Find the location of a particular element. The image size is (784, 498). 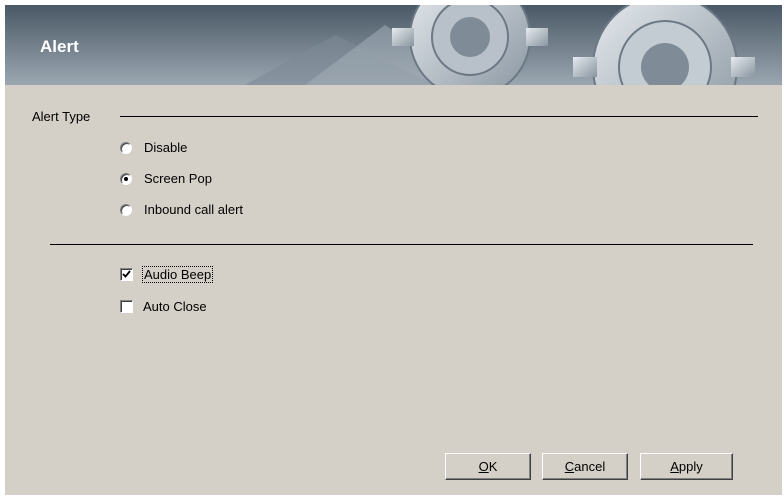

ok-button: OK is located at coordinates (488, 466).